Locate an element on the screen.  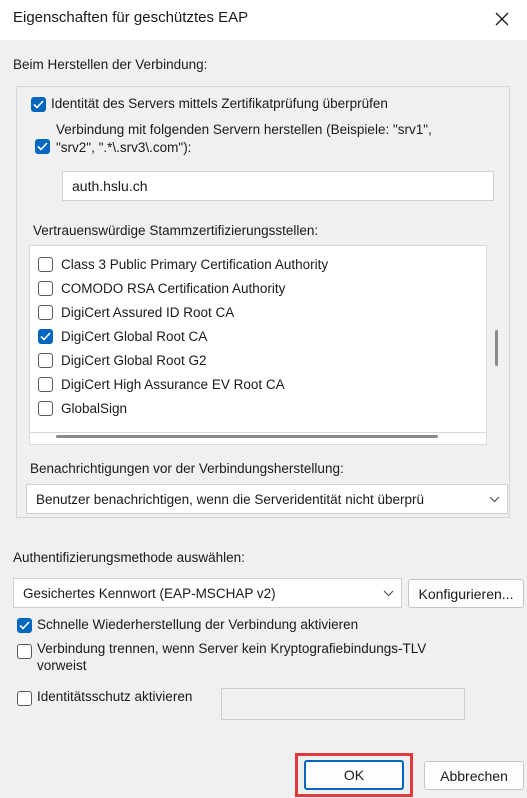
disconnect-no-tlv-checkbox is located at coordinates (24, 651).